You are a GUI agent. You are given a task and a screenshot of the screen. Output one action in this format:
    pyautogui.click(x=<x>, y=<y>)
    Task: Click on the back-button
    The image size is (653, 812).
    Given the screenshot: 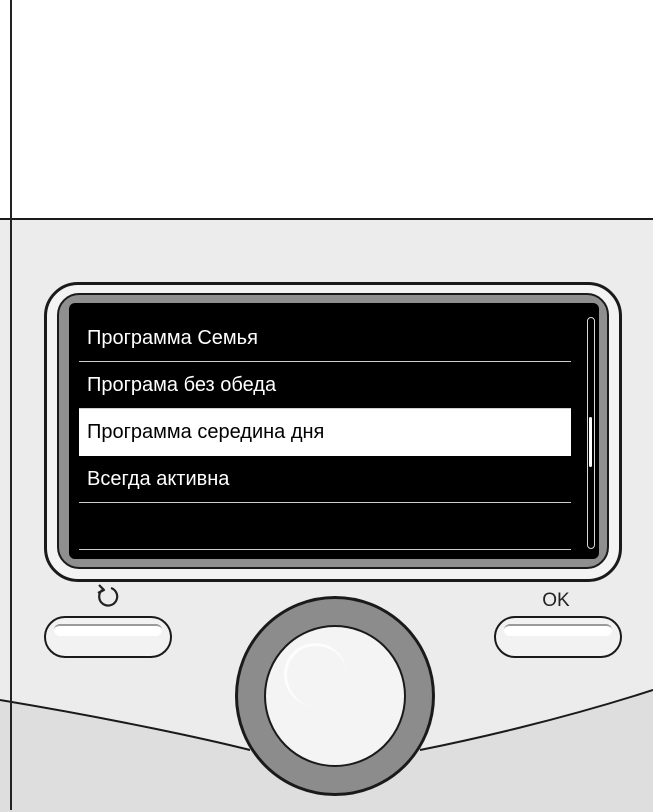 What is the action you would take?
    pyautogui.click(x=108, y=637)
    